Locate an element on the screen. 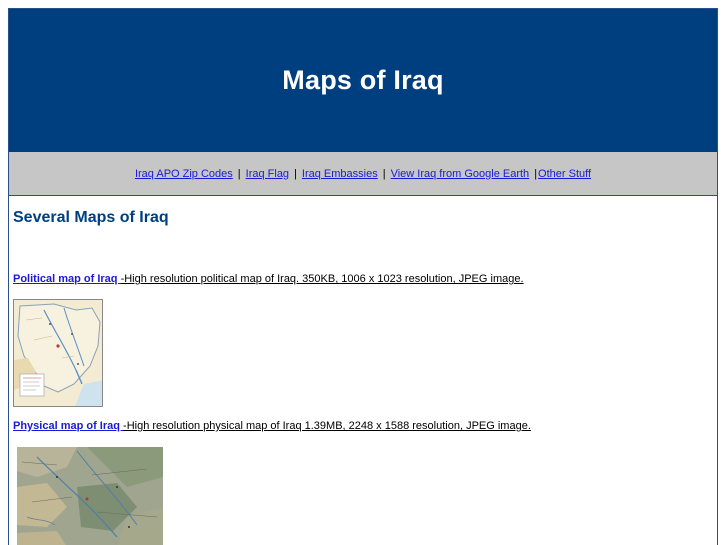 The width and height of the screenshot is (727, 545). physical-map-thumbnail is located at coordinates (90, 496).